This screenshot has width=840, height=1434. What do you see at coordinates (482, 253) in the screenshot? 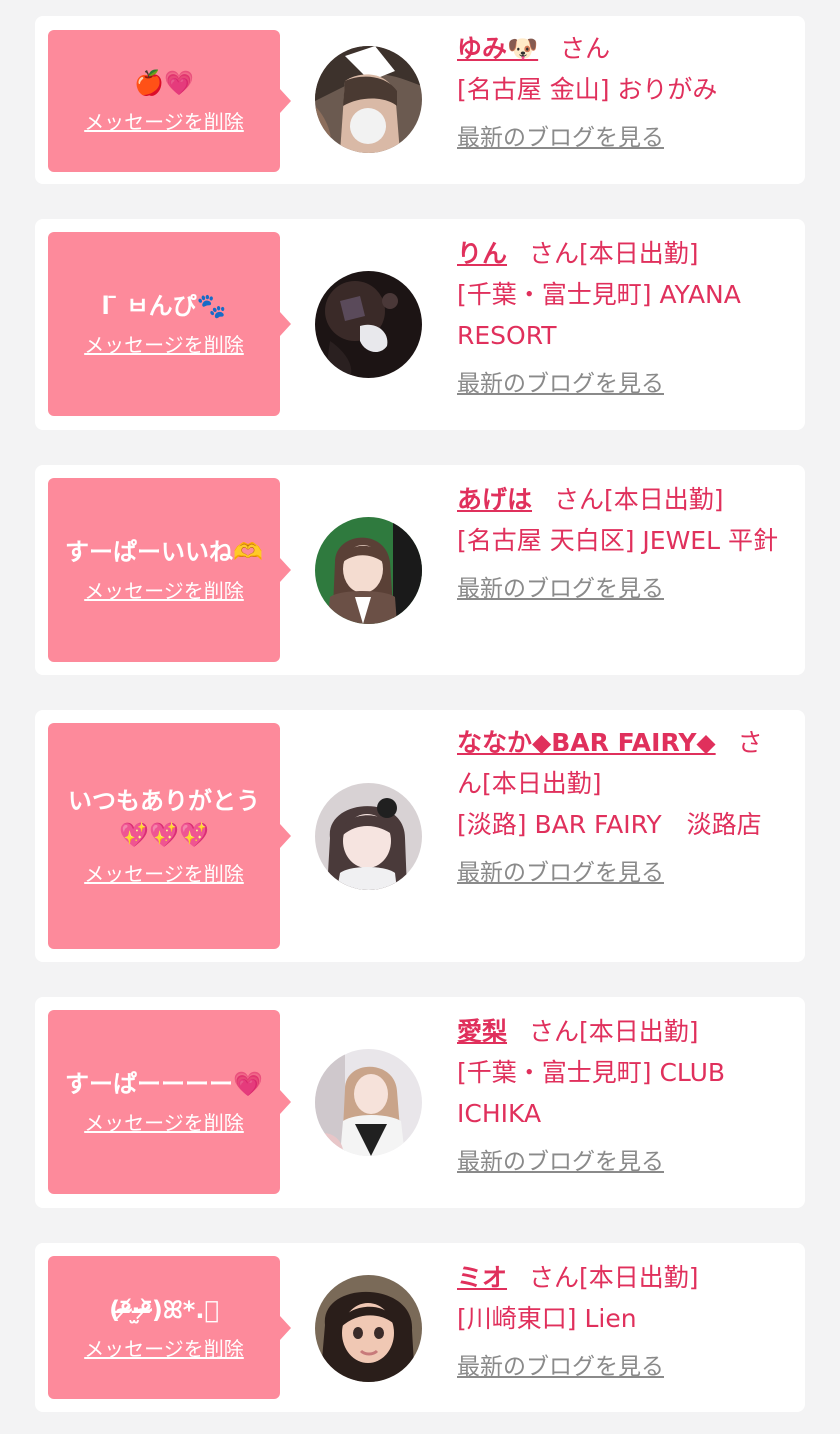
I see `girl-name-link: りん` at bounding box center [482, 253].